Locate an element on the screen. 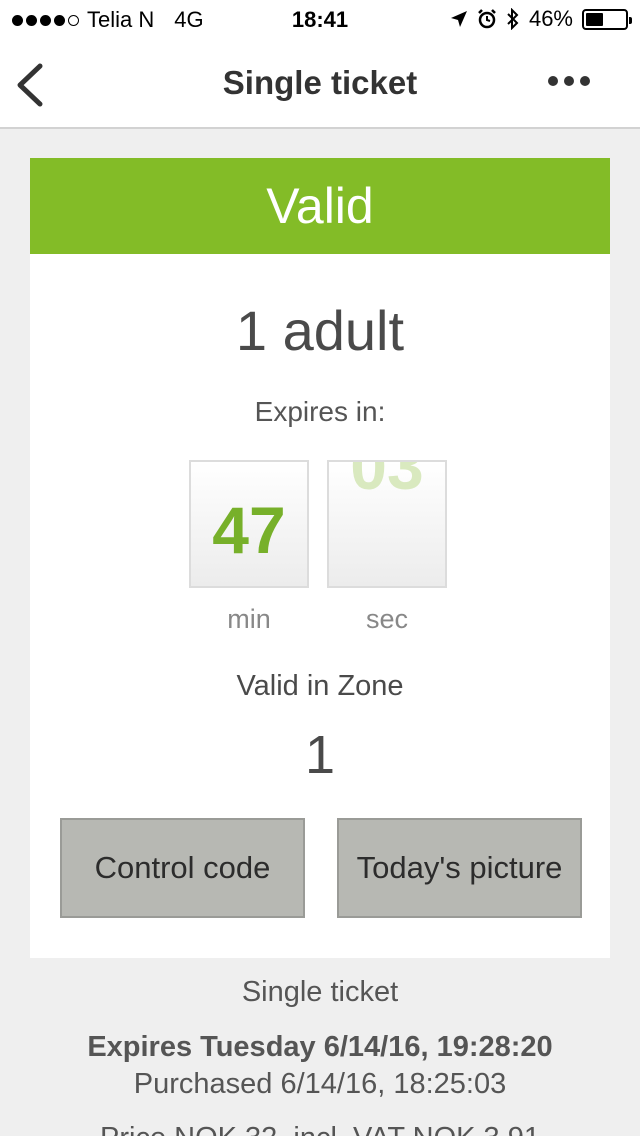  passenger-count: 1 adult is located at coordinates (320, 330).